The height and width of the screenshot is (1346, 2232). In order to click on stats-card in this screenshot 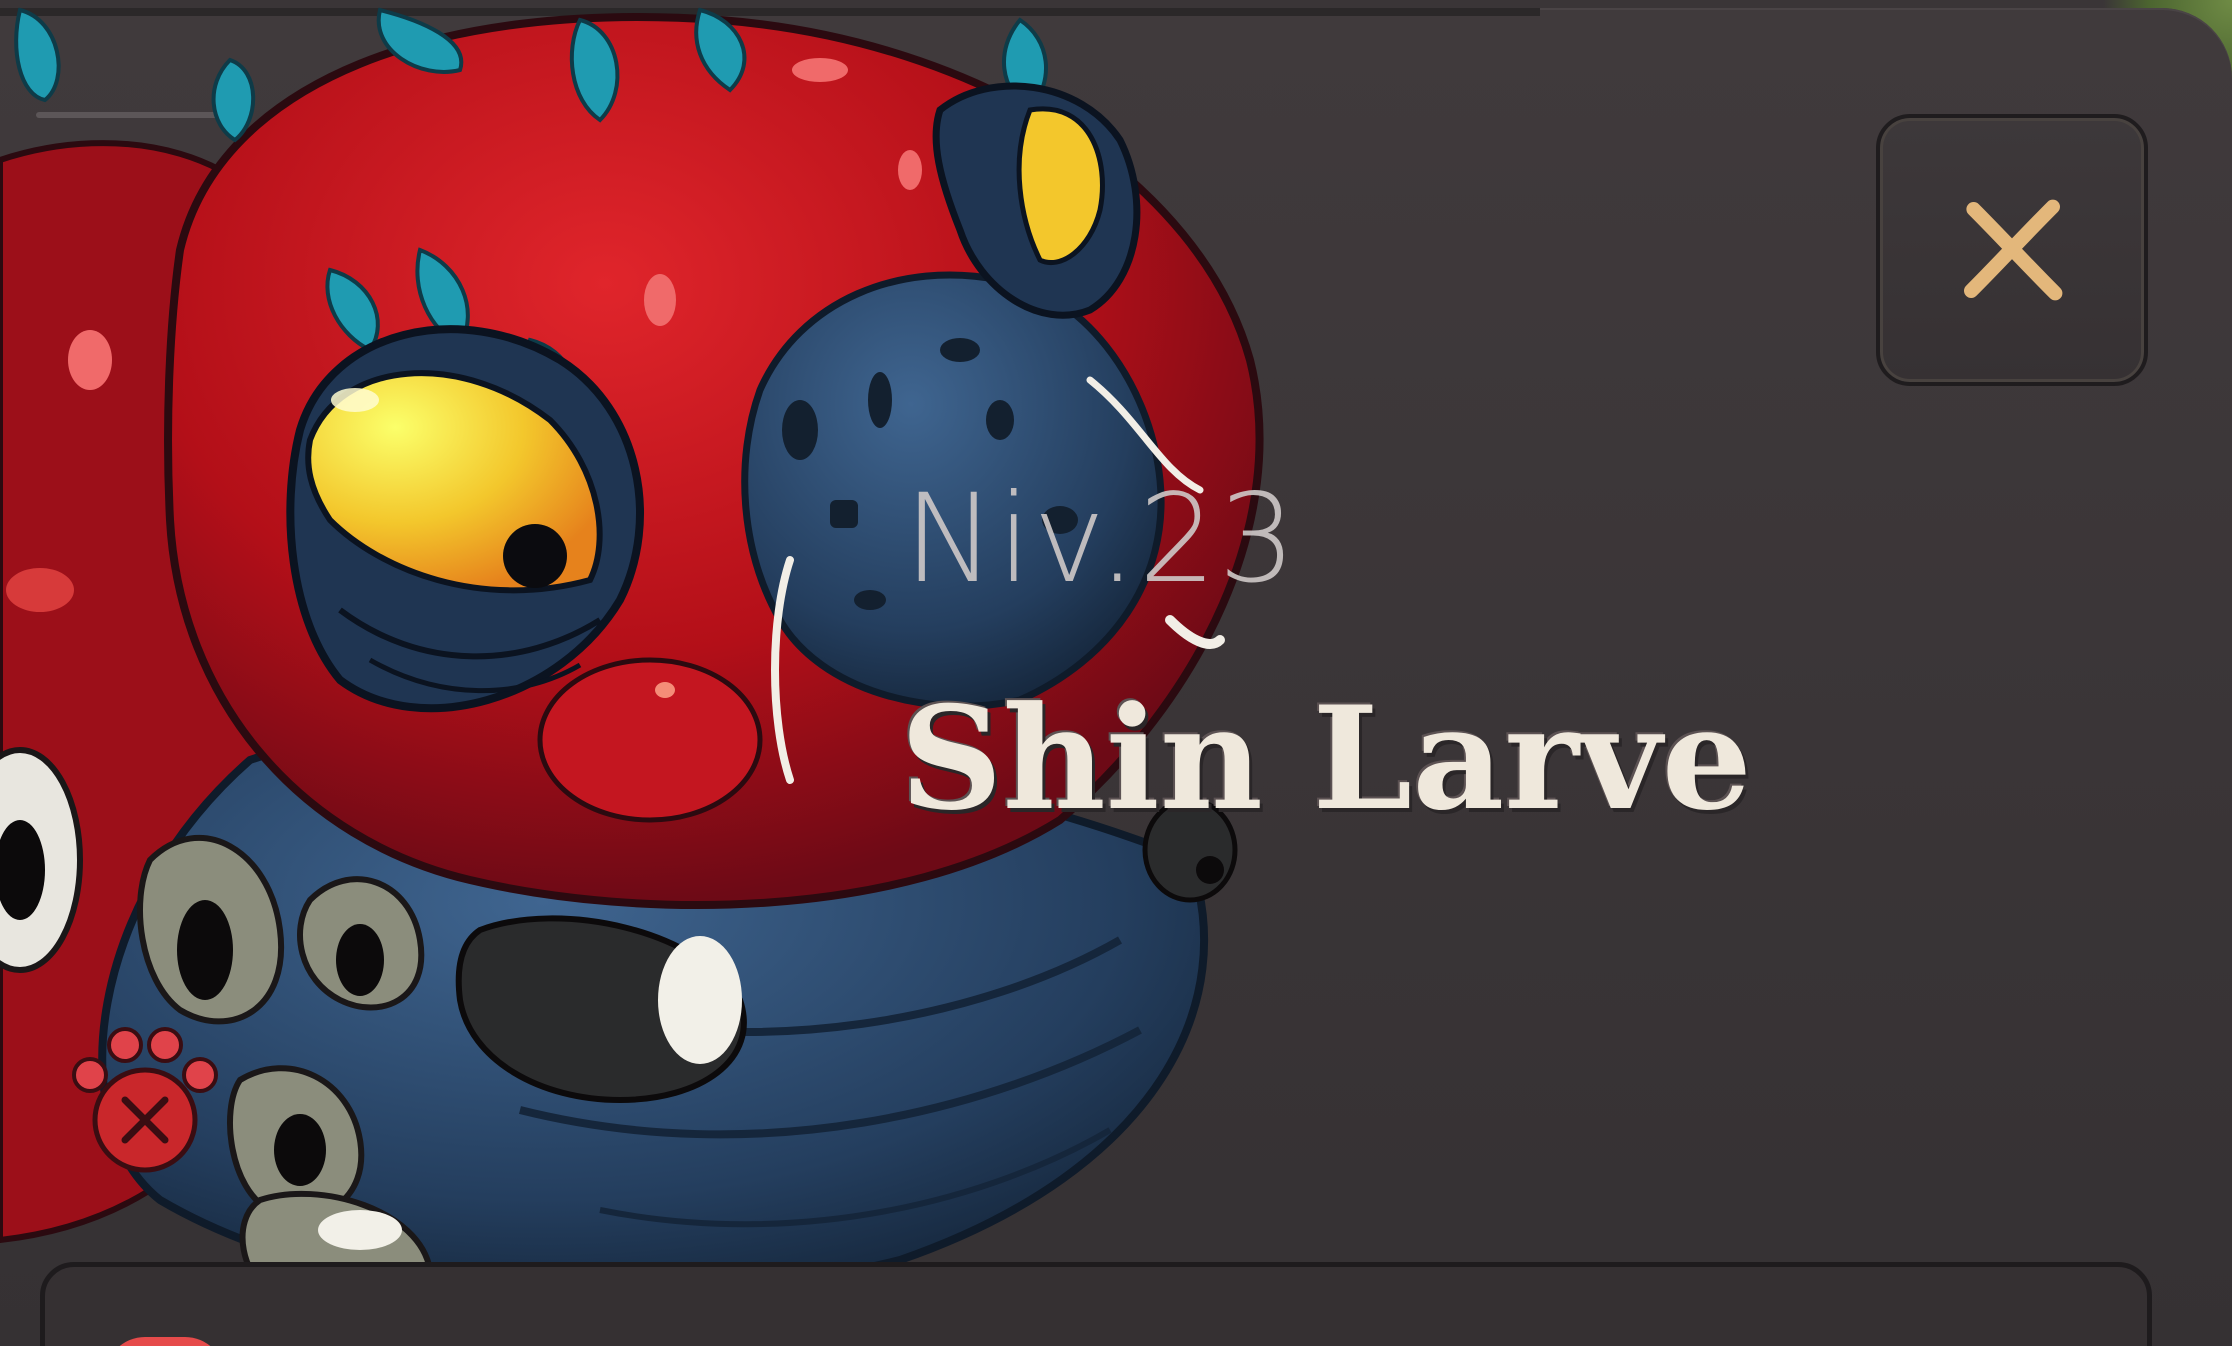, I will do `click(1096, 1304)`.